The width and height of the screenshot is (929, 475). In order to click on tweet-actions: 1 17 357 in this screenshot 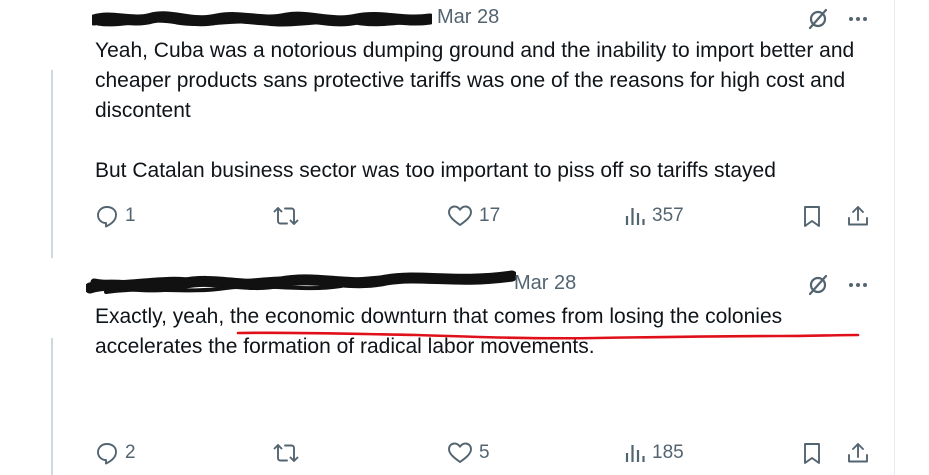, I will do `click(447, 219)`.